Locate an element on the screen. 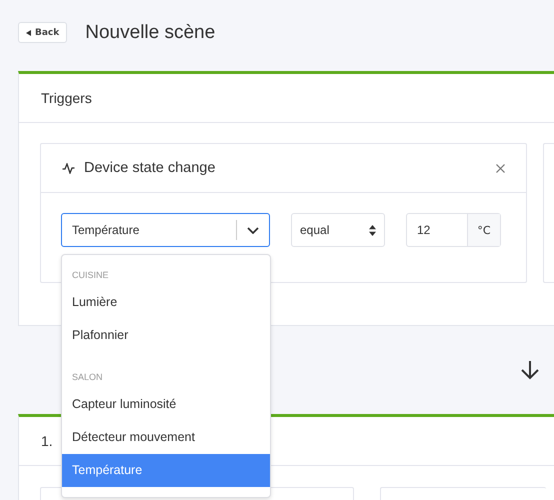 The image size is (554, 500). page-title: Nouvelle scène is located at coordinates (150, 33).